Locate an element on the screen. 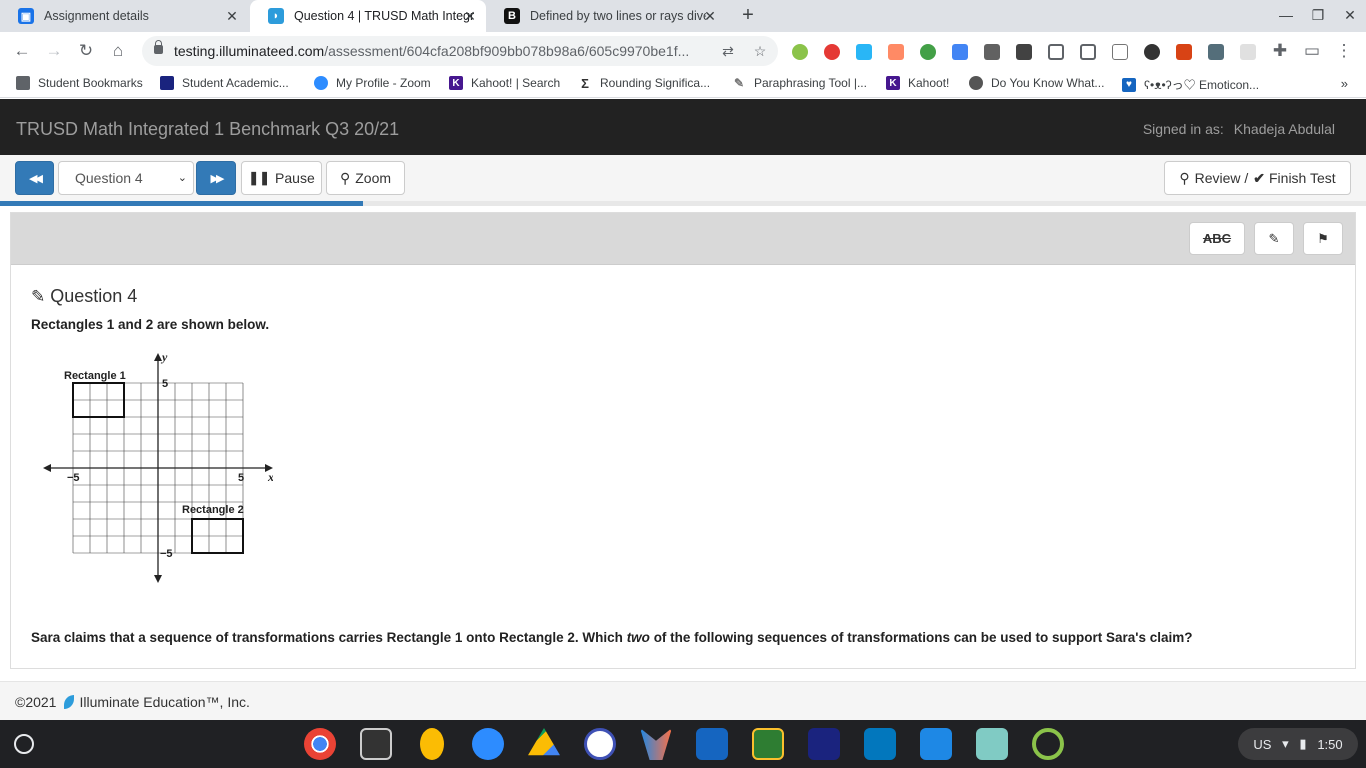 The width and height of the screenshot is (1366, 768). calculator-icon is located at coordinates (376, 744).